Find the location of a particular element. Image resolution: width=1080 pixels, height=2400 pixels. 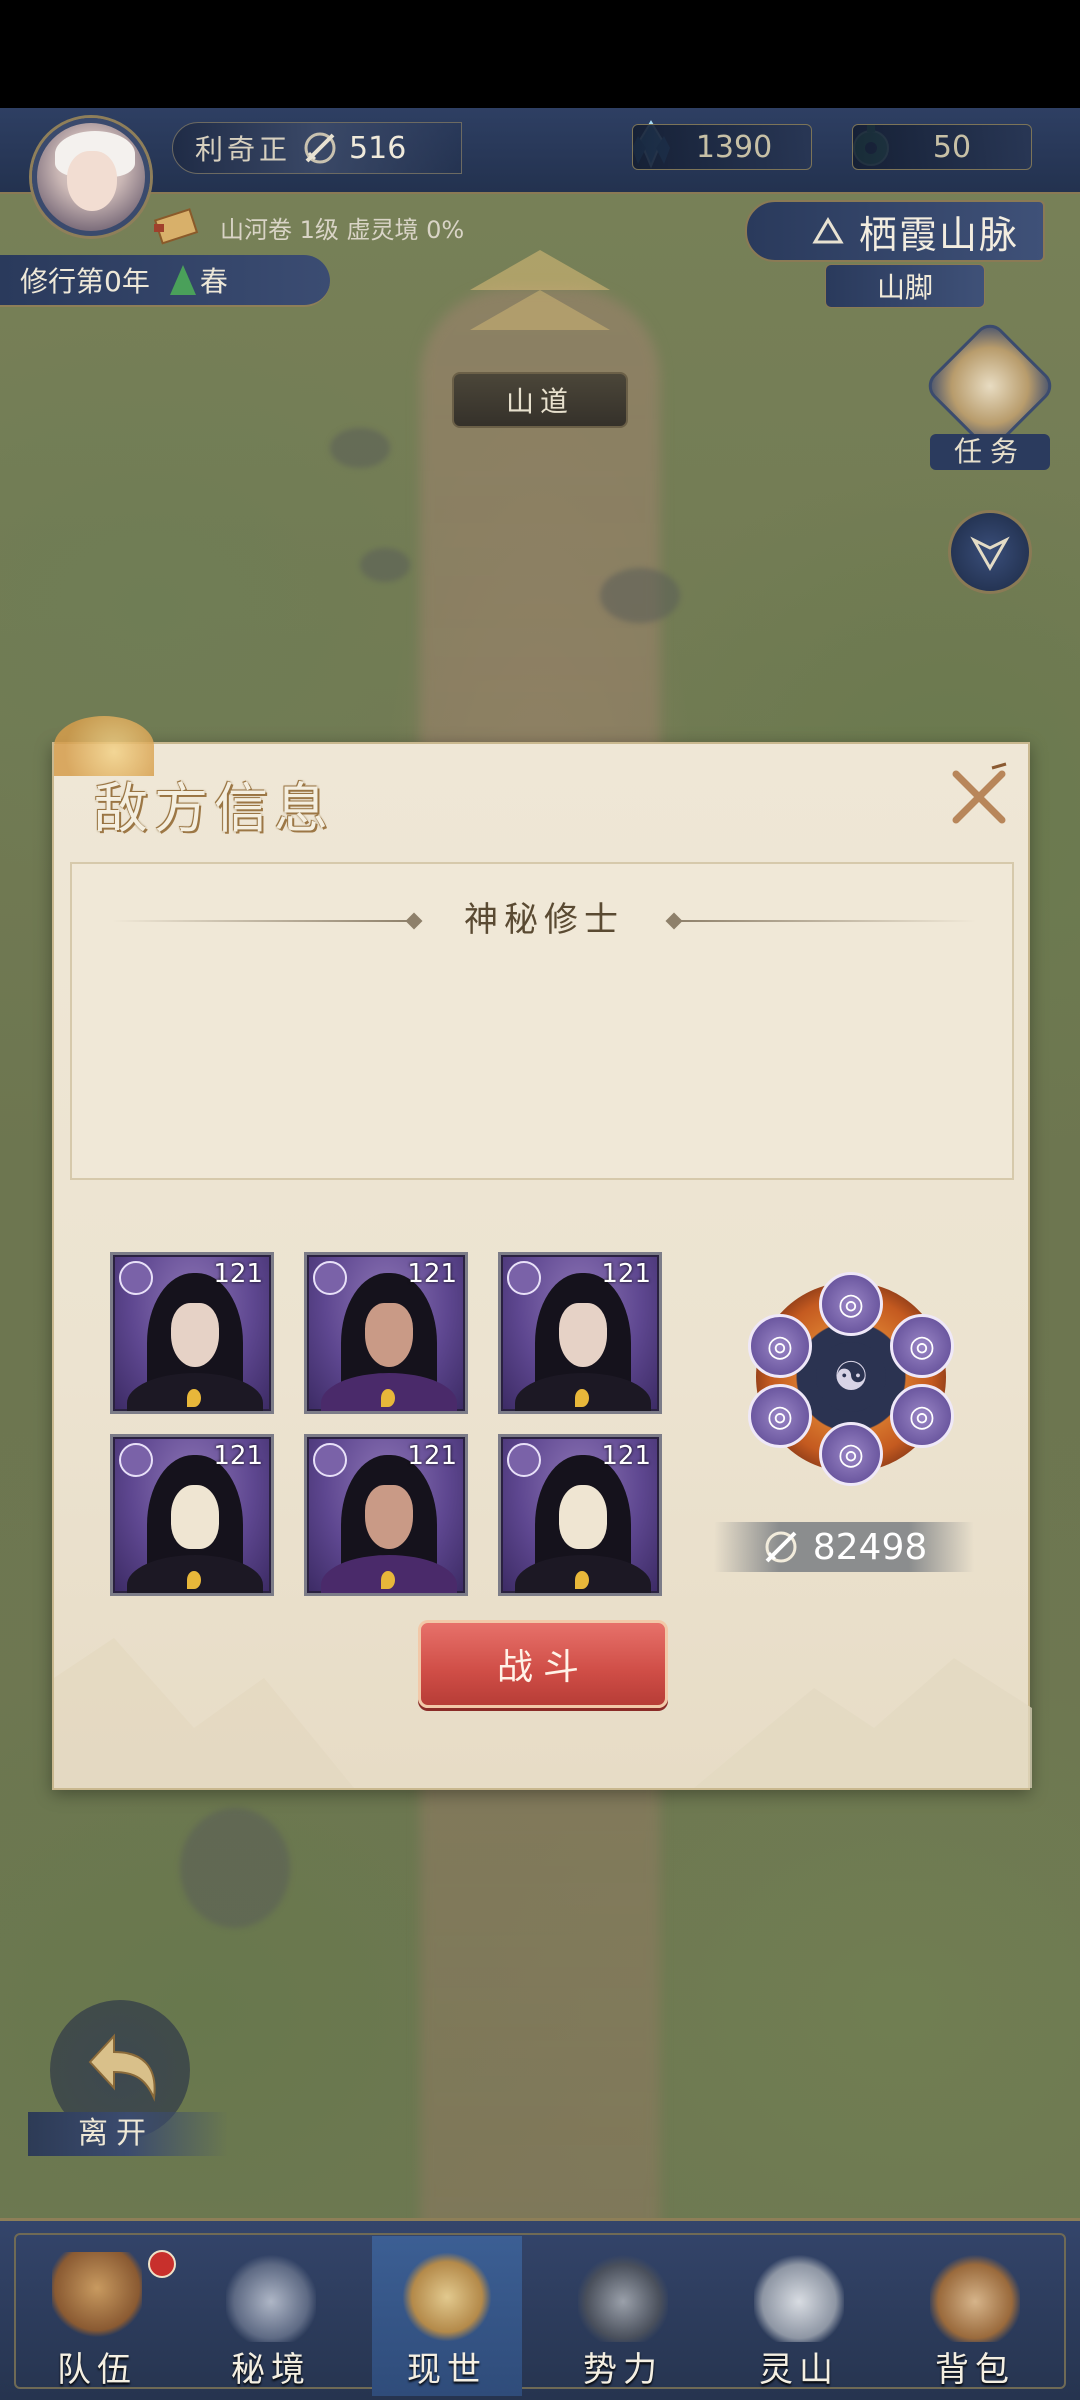

season-label: 春 is located at coordinates (213, 281).